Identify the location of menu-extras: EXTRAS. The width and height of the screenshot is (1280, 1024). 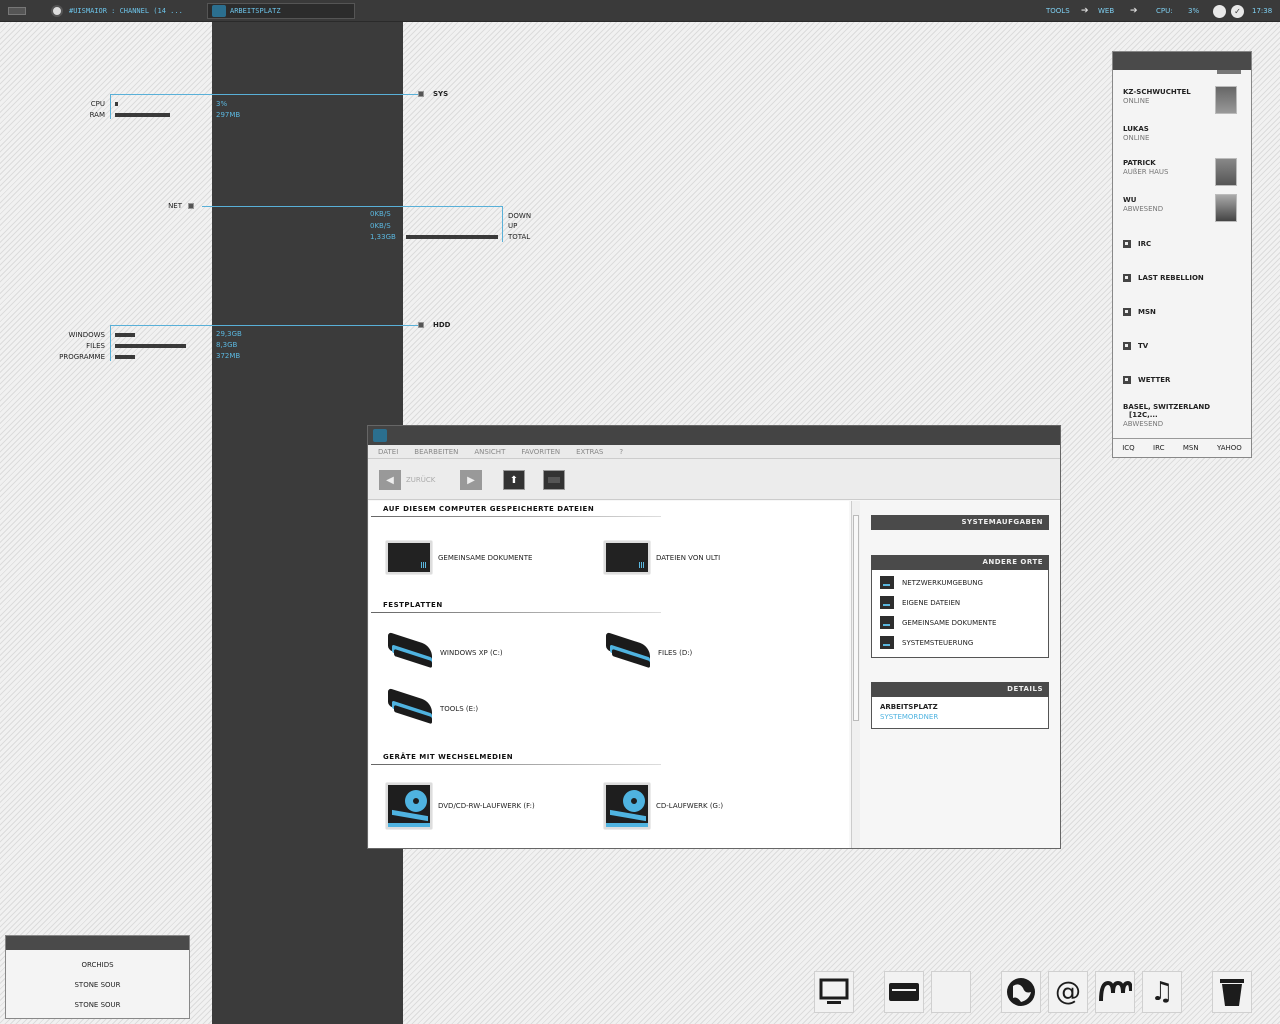
(589, 452).